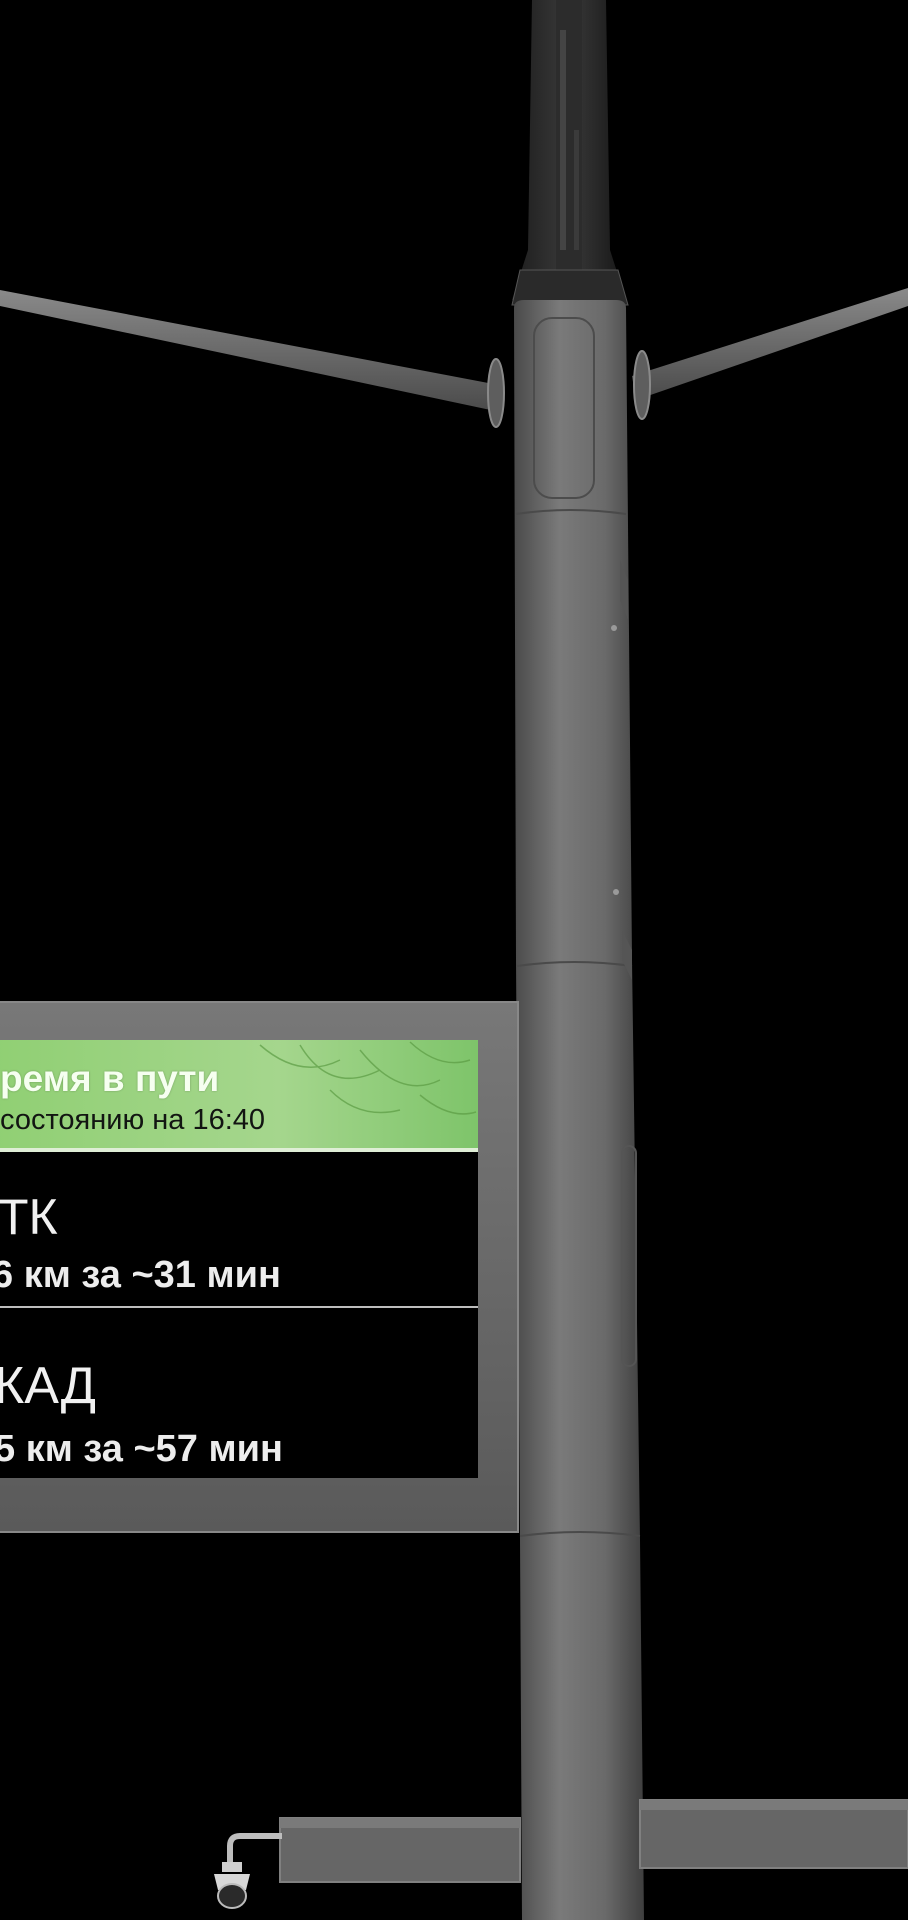  What do you see at coordinates (239, 1307) in the screenshot?
I see `row-divider` at bounding box center [239, 1307].